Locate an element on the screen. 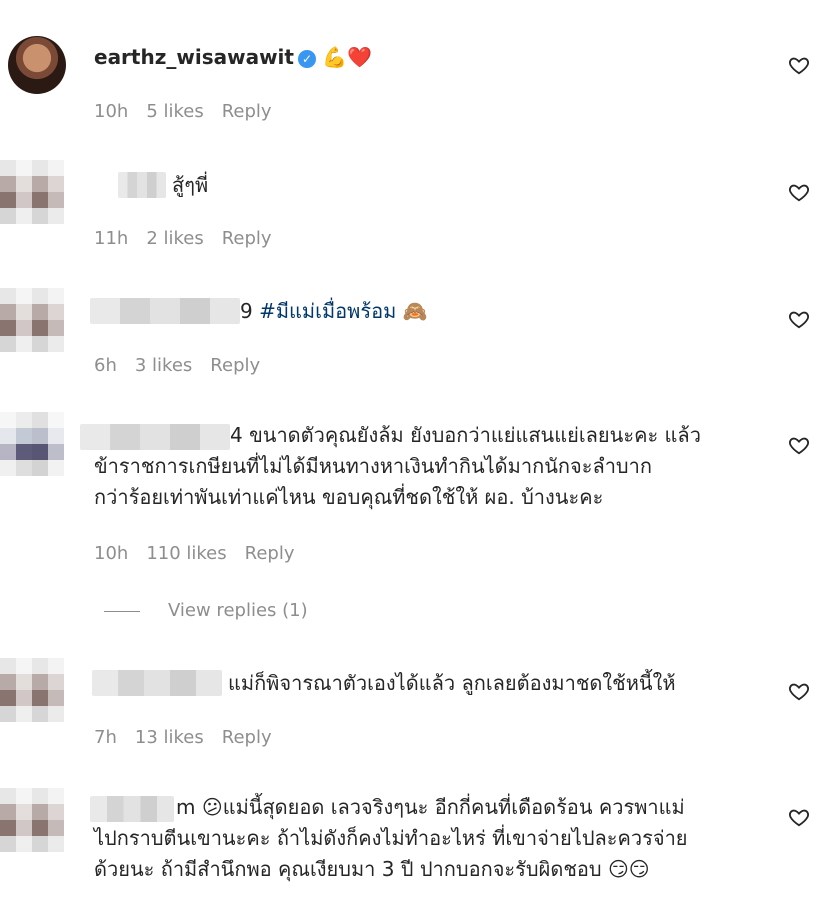  comment-text: 💪❤️ is located at coordinates (347, 57).